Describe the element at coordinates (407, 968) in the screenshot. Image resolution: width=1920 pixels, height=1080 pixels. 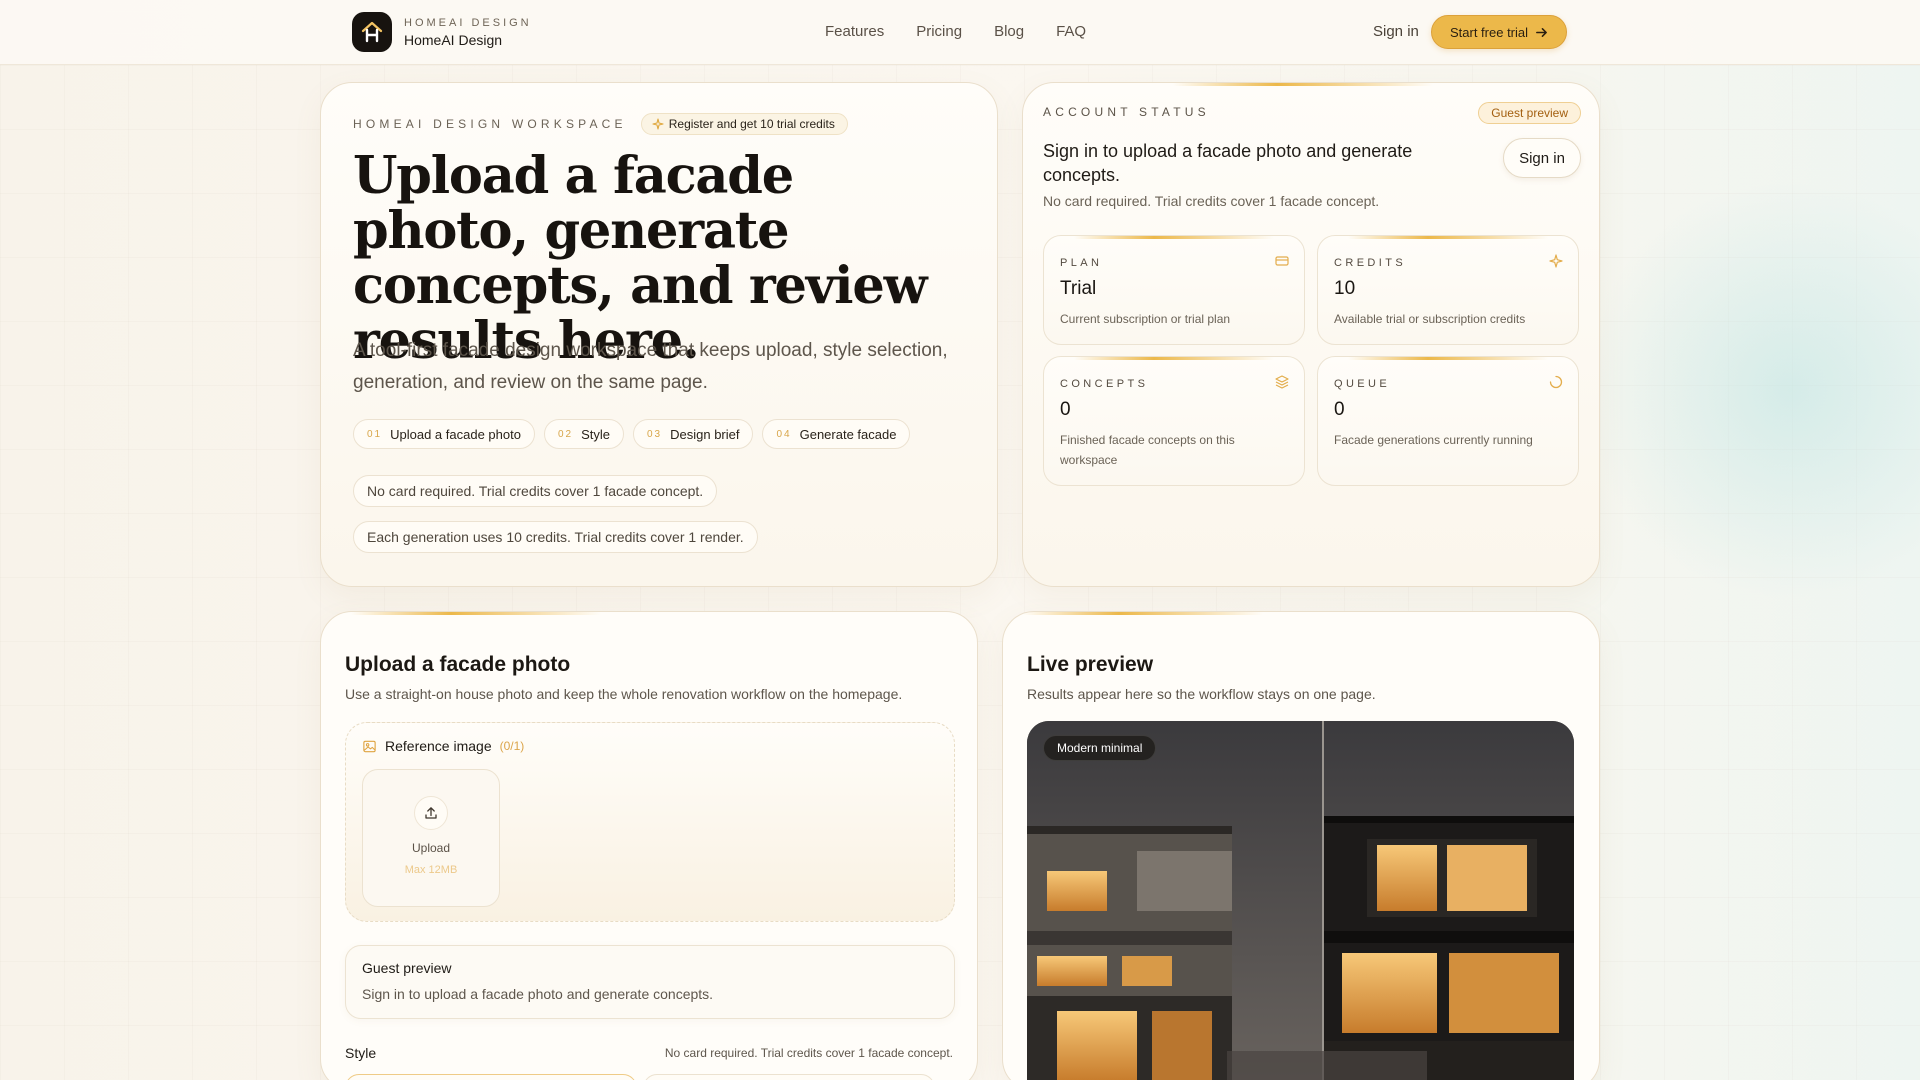
I see `guest-preview-title: Guest preview` at that location.